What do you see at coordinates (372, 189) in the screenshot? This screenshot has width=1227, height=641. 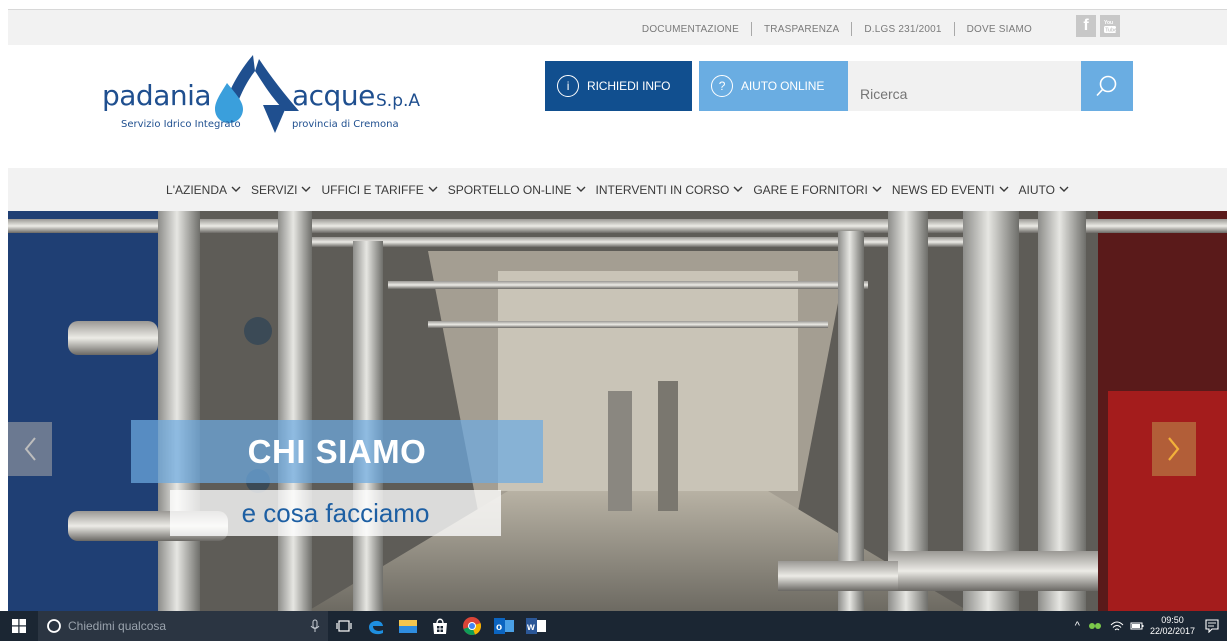 I see `nav-label: UFFICI E TARIFFE` at bounding box center [372, 189].